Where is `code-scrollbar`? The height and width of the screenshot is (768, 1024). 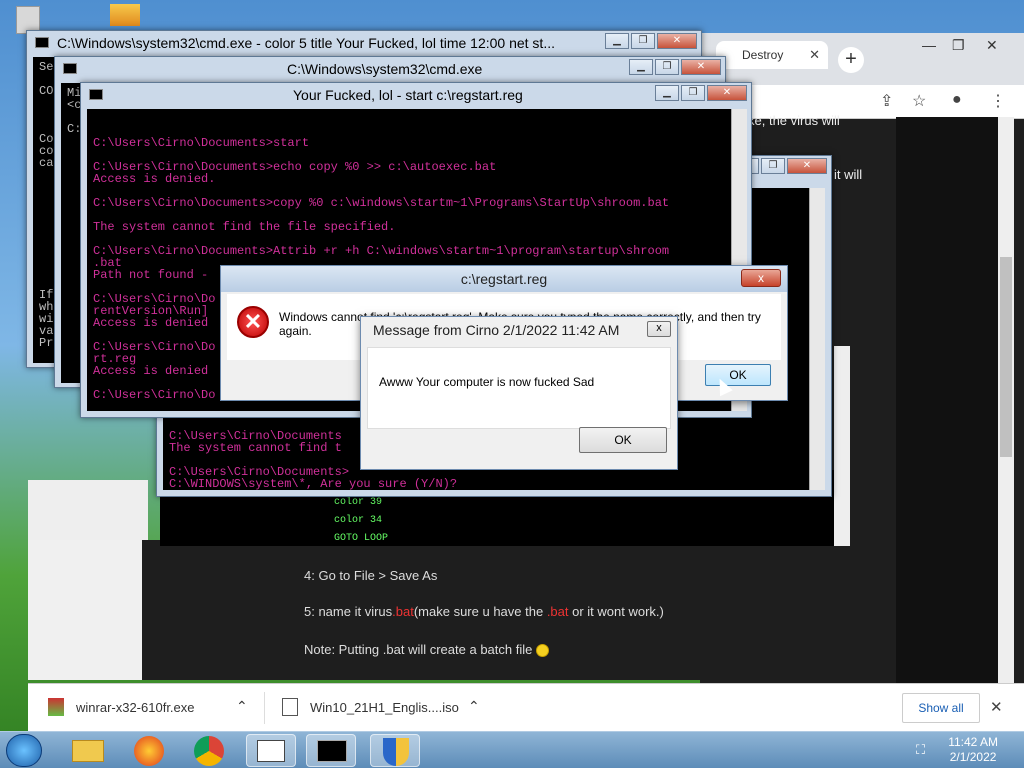 code-scrollbar is located at coordinates (842, 446).